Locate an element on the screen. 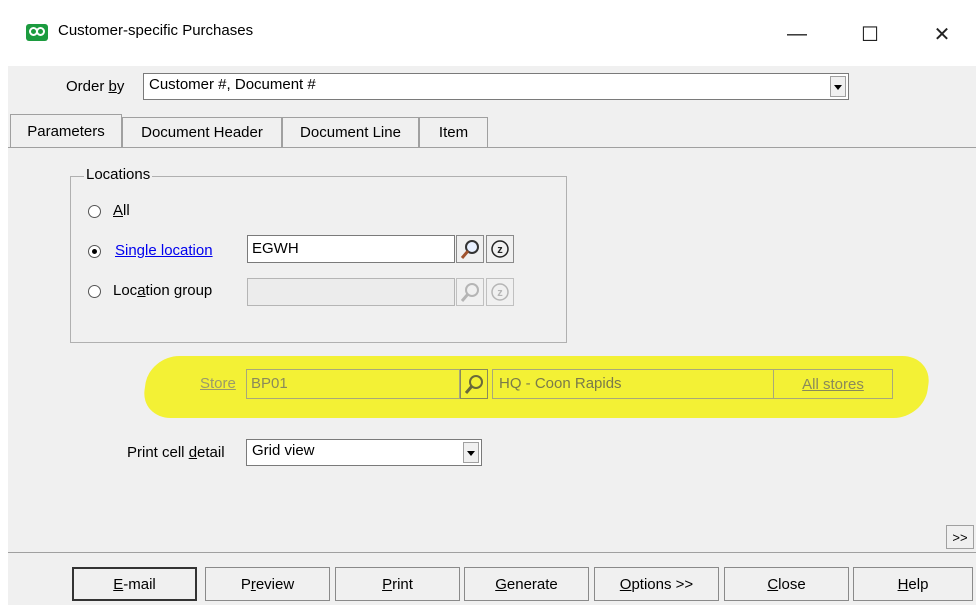 The image size is (976, 605). location-search-button is located at coordinates (470, 249).